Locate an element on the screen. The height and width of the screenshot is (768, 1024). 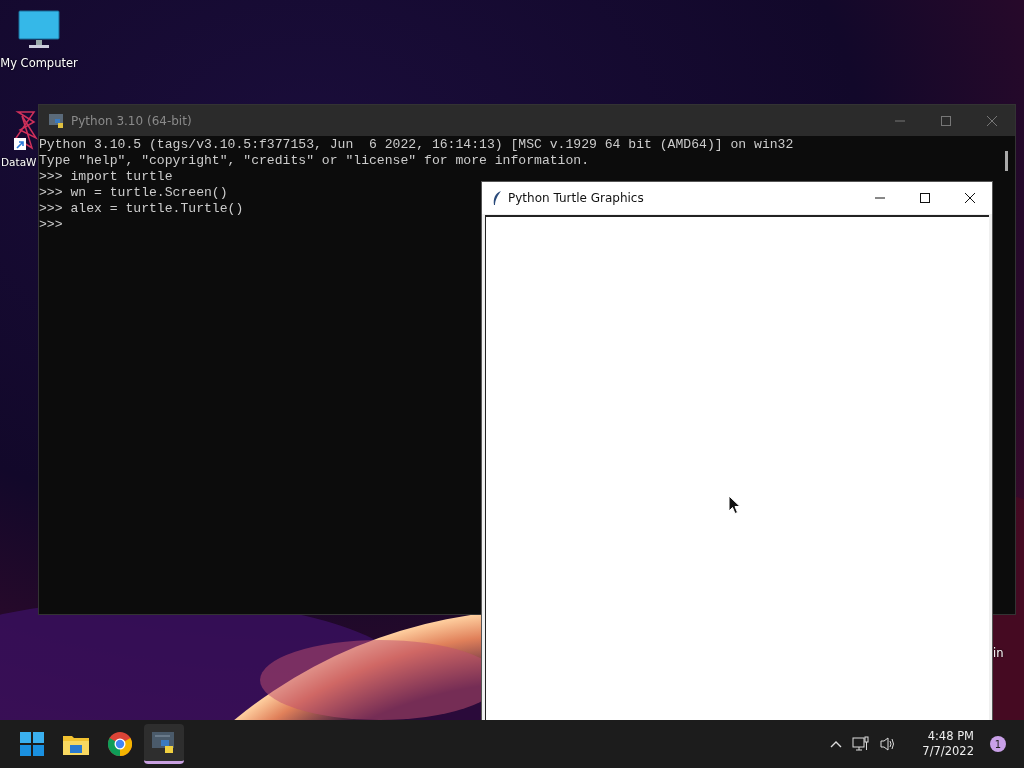
mouse-pointer-icon is located at coordinates (734, 505).